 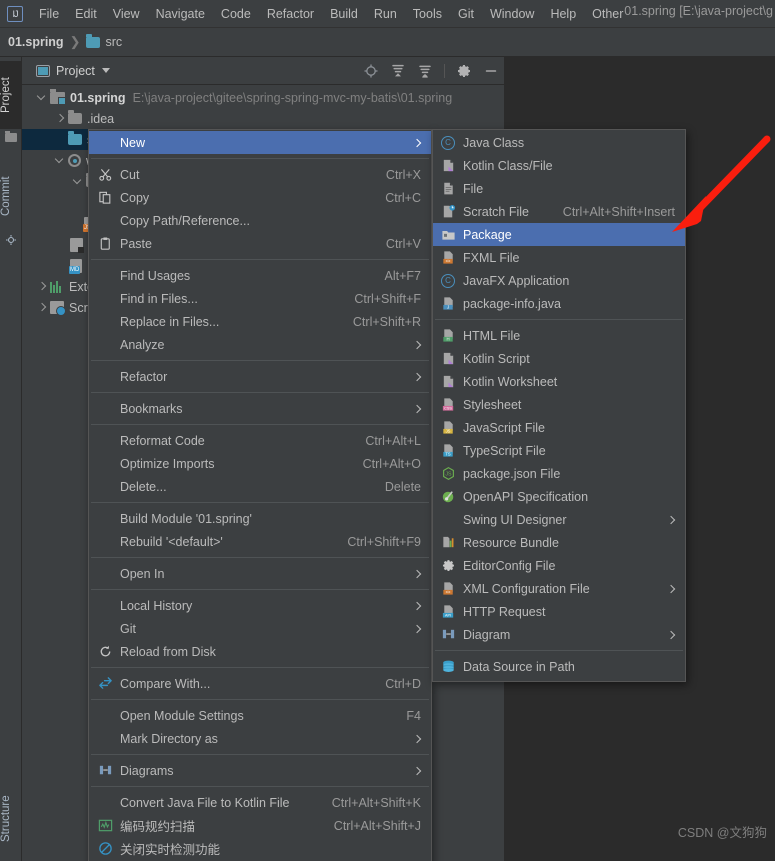 I want to click on menu-item-label: 编码规约扫描, so click(x=158, y=827).